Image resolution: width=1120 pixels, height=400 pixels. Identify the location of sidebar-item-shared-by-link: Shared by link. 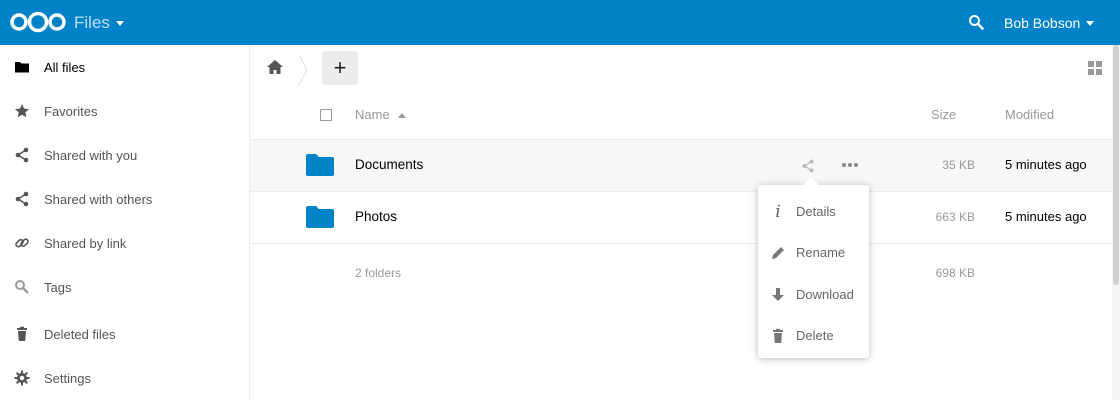
(124, 243).